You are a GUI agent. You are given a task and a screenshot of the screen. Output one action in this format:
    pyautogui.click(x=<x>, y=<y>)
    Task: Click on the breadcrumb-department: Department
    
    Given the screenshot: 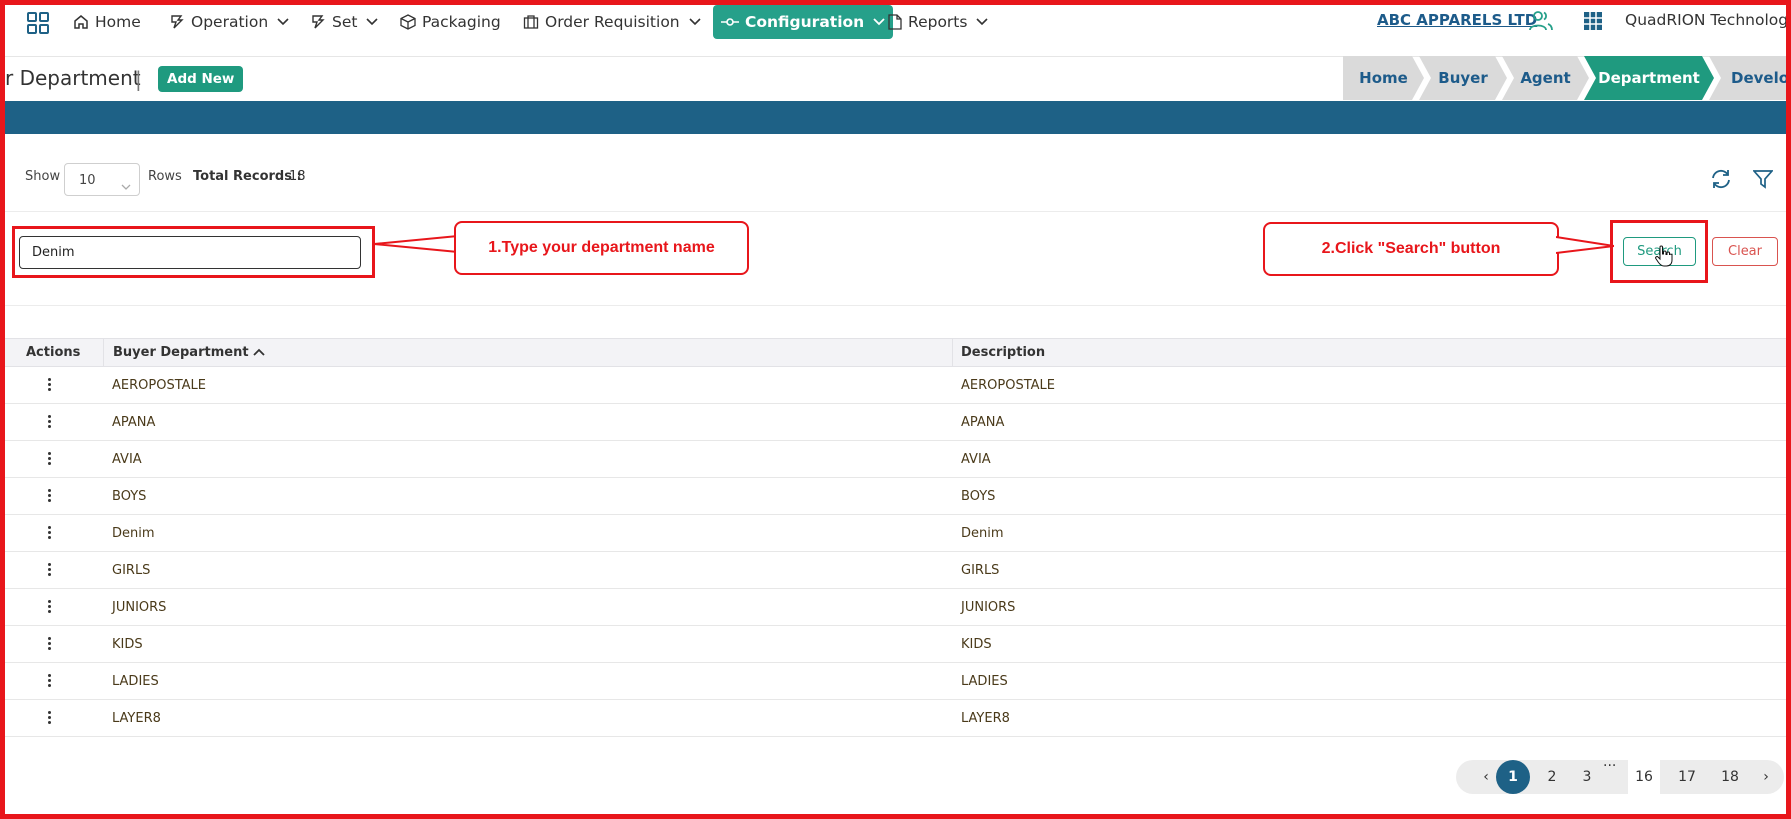 What is the action you would take?
    pyautogui.click(x=1649, y=78)
    